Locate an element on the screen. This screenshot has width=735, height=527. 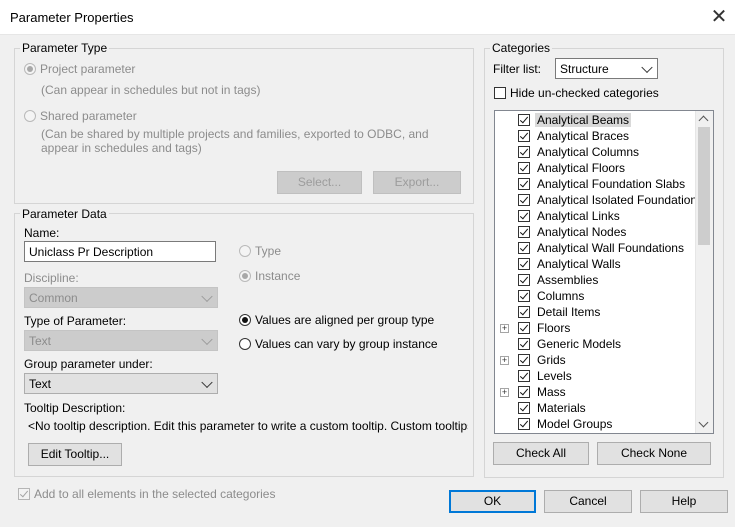
cancel-button: Cancel is located at coordinates (588, 501).